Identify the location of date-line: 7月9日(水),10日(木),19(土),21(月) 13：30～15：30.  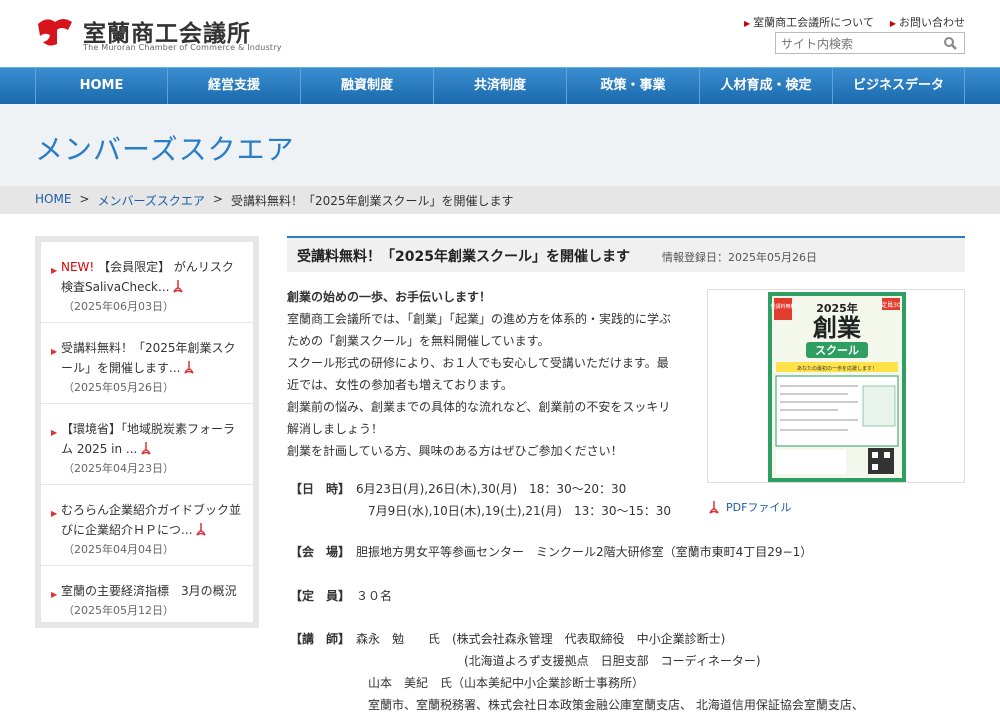
(514, 511).